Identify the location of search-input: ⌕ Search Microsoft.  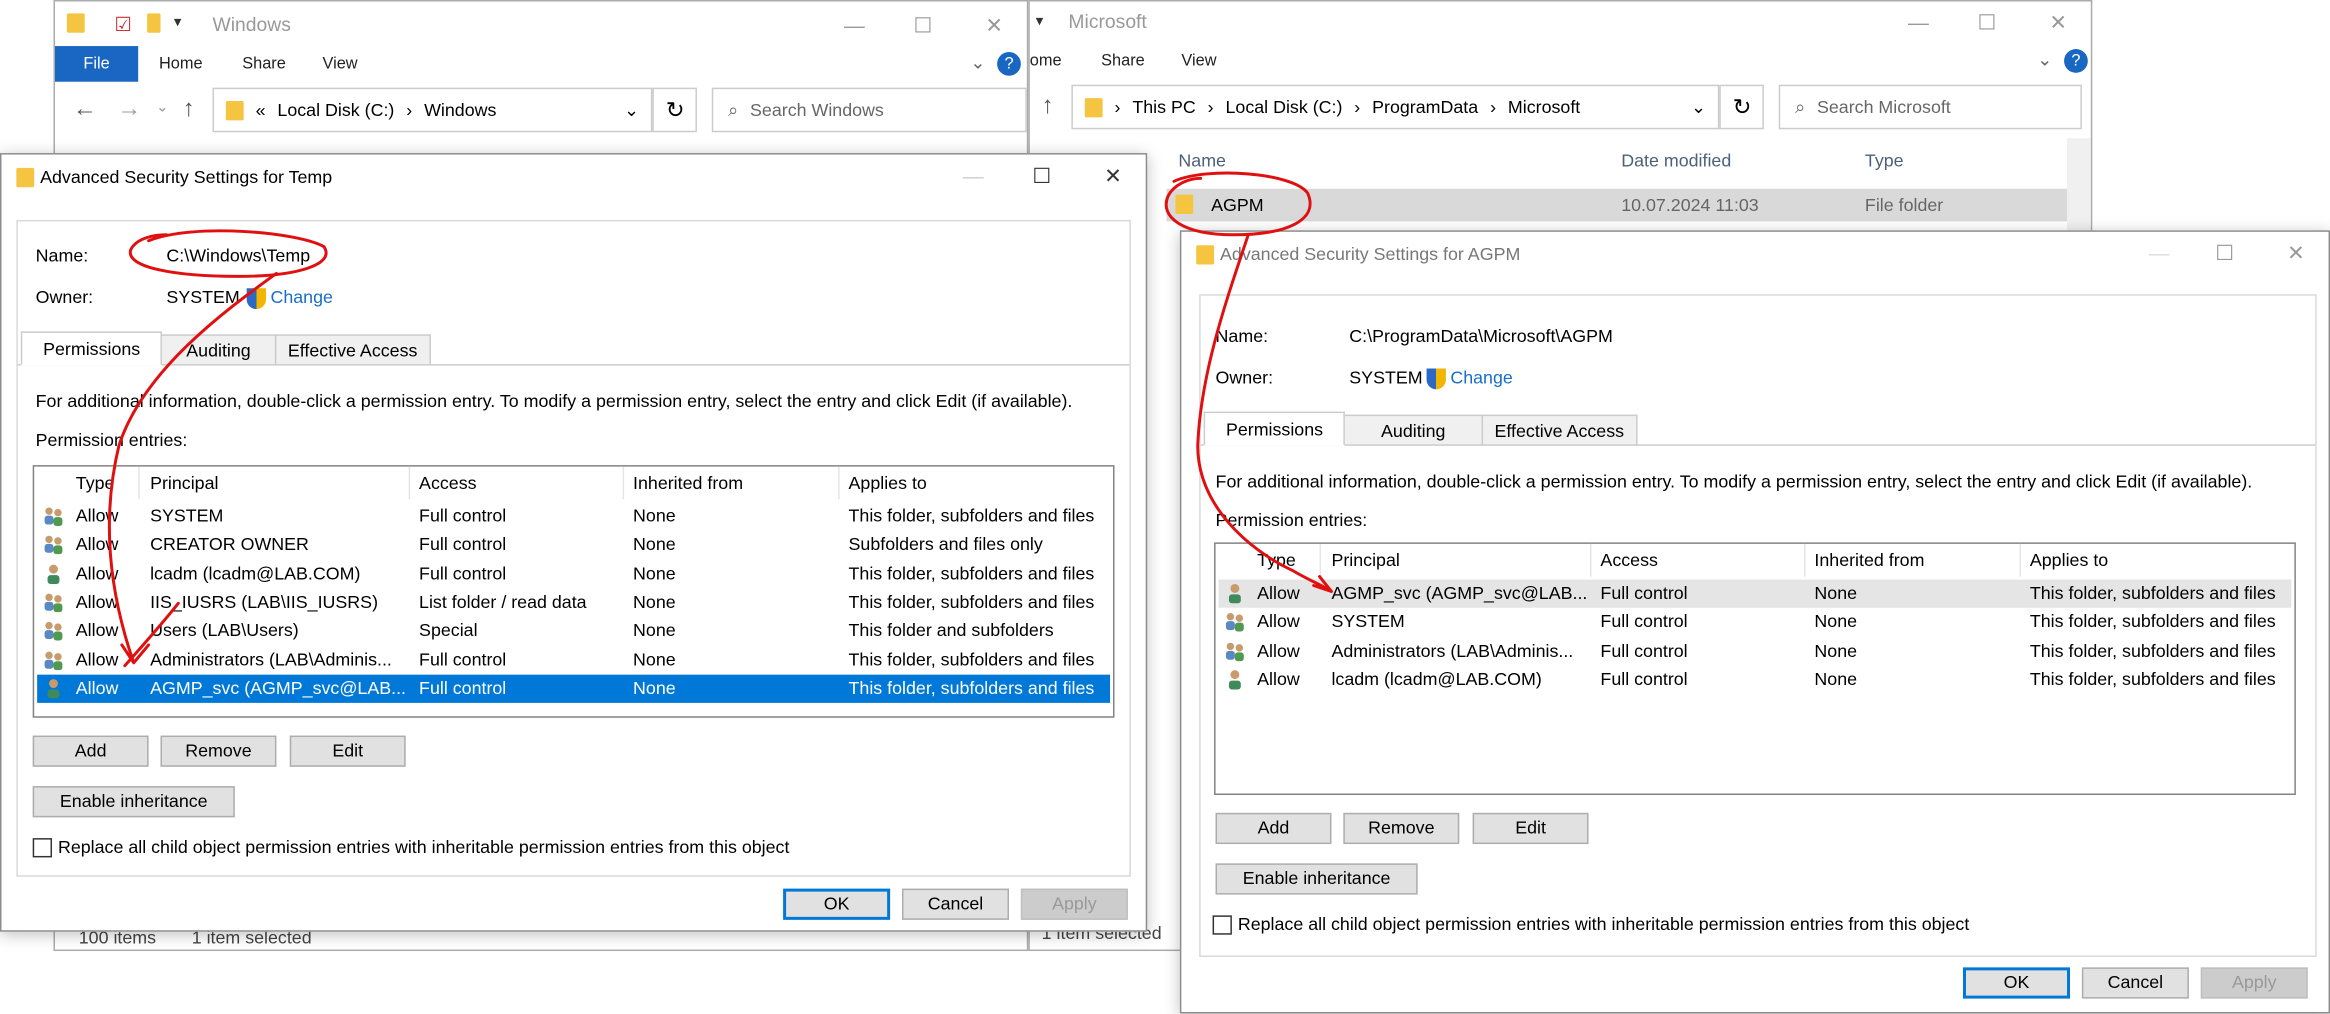
(1930, 107).